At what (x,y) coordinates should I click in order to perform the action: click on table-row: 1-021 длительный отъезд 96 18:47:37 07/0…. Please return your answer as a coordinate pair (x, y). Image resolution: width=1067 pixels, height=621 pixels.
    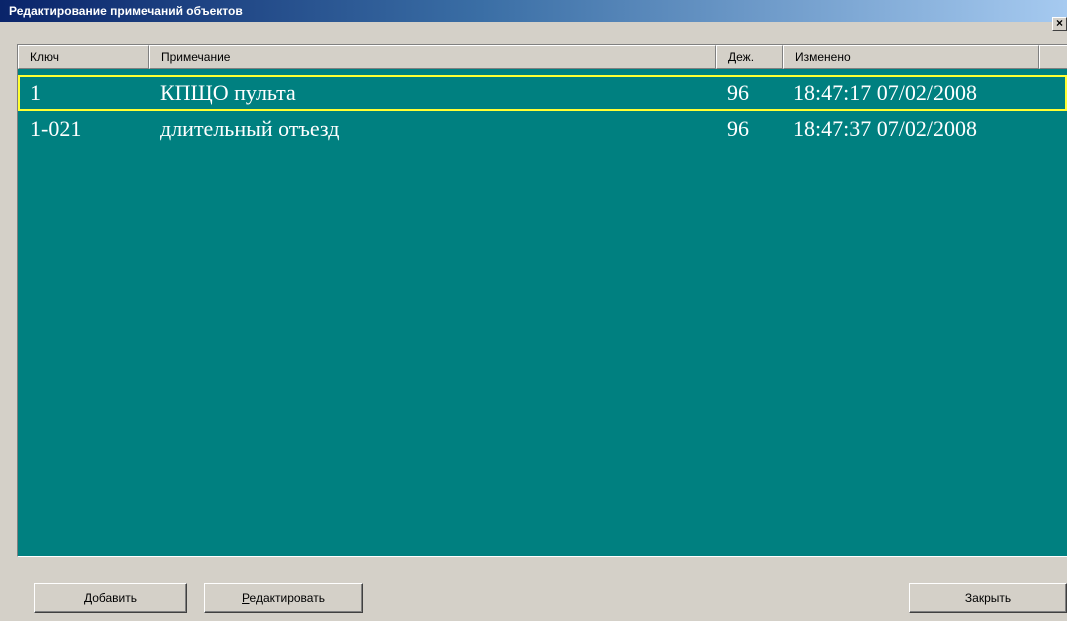
    Looking at the image, I should click on (542, 129).